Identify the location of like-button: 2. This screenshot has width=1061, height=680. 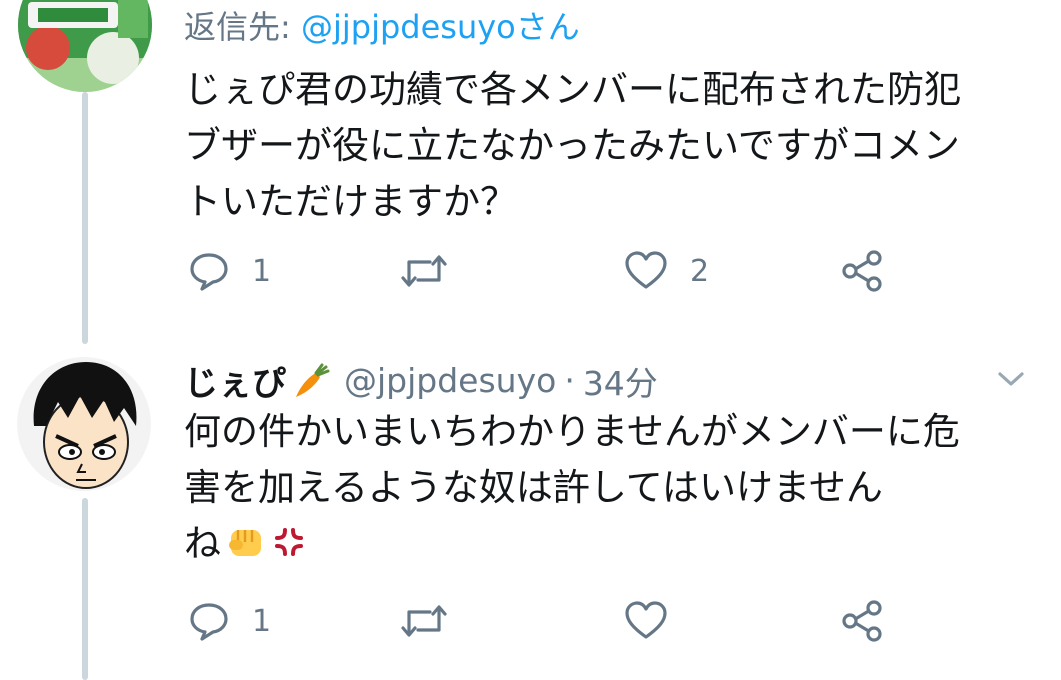
(666, 271).